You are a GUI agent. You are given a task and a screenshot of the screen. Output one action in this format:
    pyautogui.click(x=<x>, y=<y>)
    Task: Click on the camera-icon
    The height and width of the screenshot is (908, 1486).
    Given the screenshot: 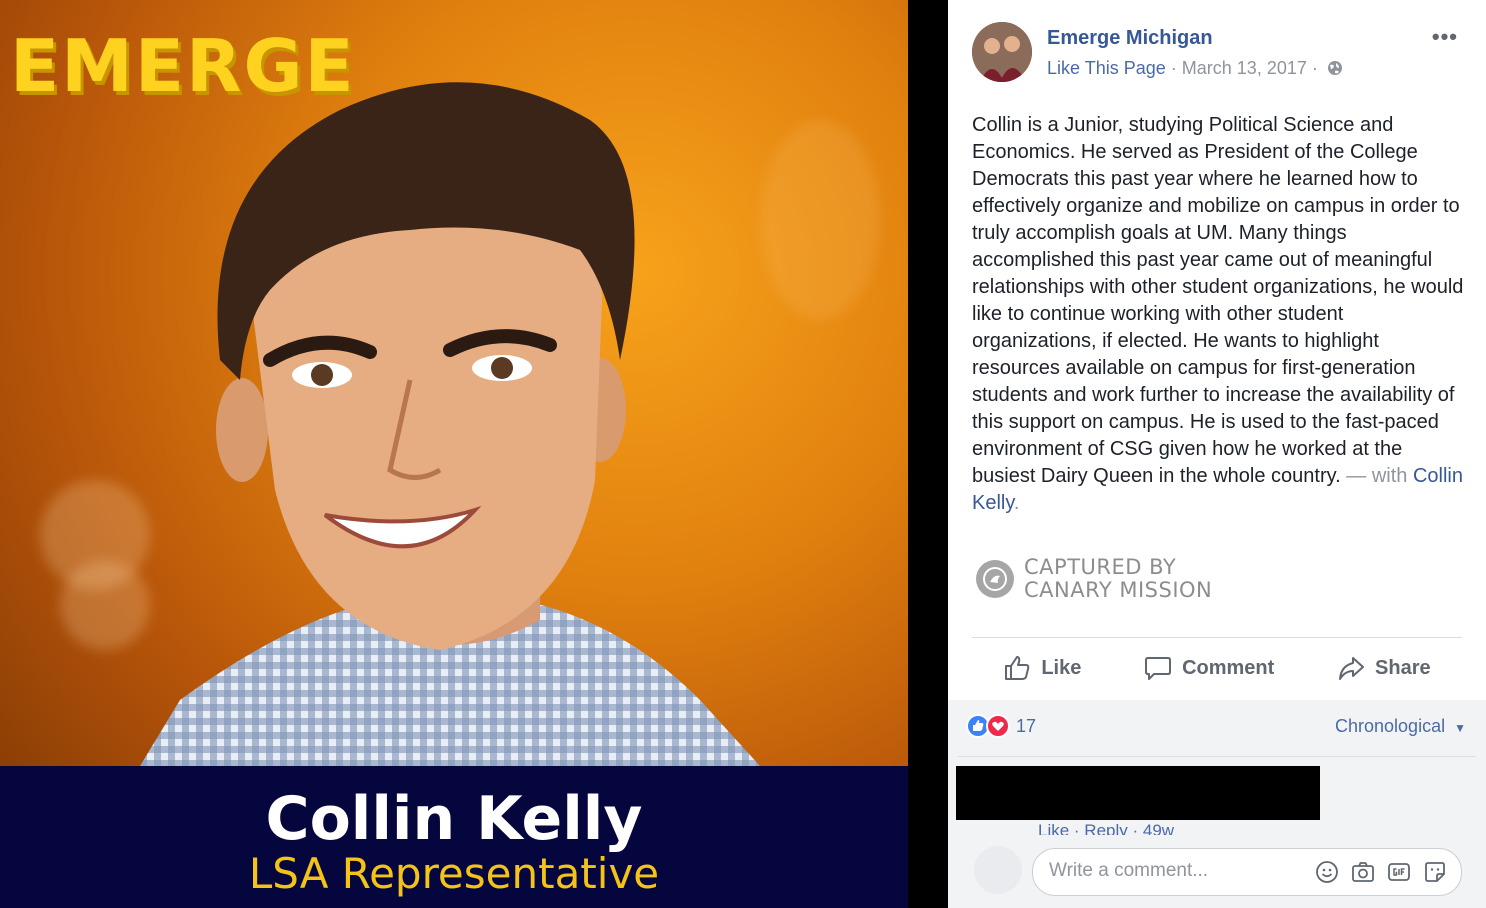 What is the action you would take?
    pyautogui.click(x=1363, y=872)
    